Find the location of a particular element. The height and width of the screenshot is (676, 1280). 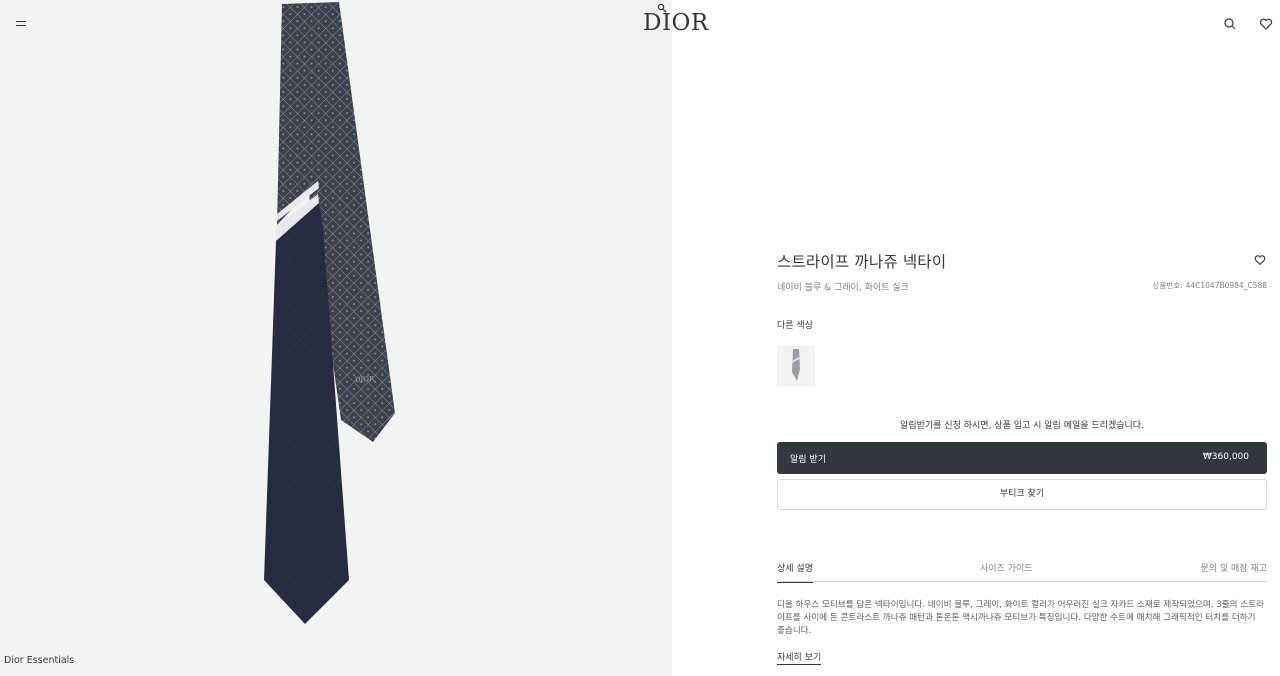

search-icon is located at coordinates (1230, 24).